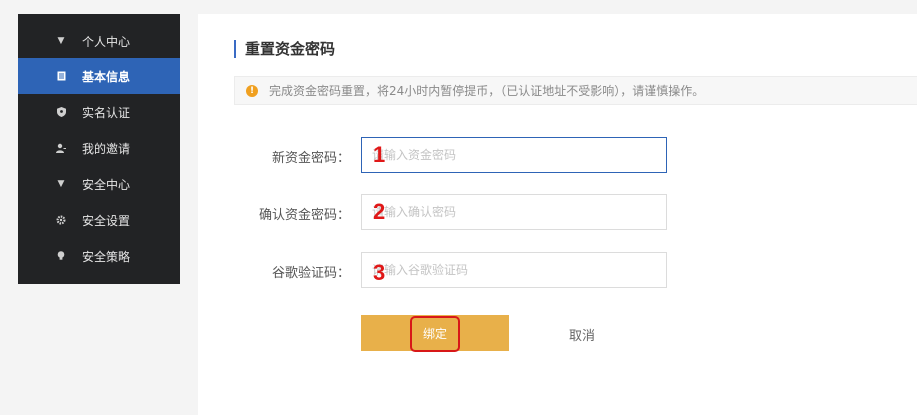  I want to click on sidebar-item-label: 安全中心, so click(106, 184).